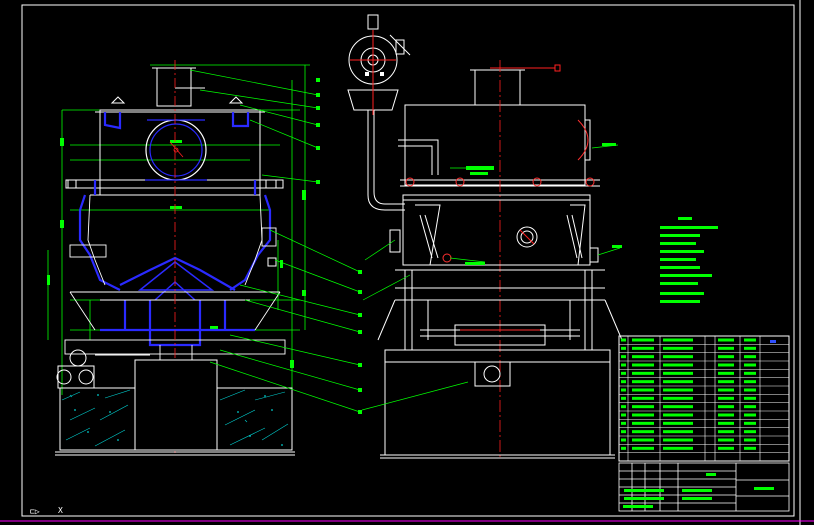 This screenshot has width=814, height=525. Describe the element at coordinates (35, 511) in the screenshot. I see `ucs-icon: ⊏▷` at that location.